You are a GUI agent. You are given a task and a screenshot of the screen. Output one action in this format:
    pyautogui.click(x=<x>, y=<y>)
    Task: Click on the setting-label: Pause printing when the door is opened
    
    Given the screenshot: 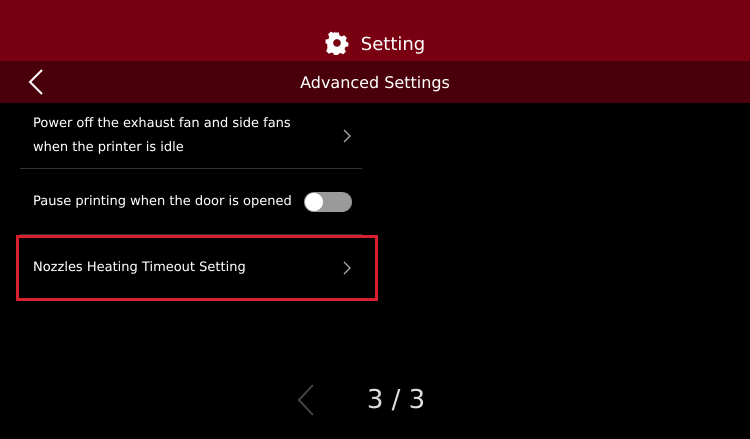 What is the action you would take?
    pyautogui.click(x=162, y=201)
    